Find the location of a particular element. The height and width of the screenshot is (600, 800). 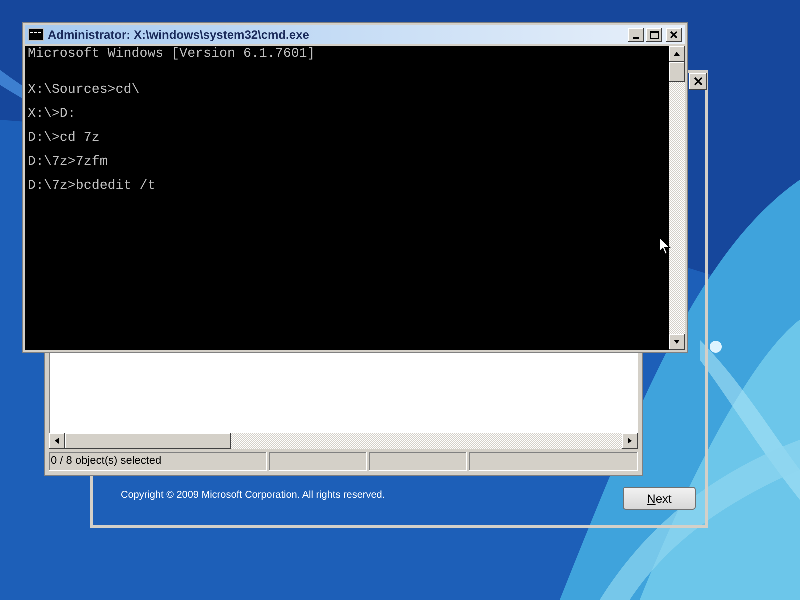

console-line: D:\>cd 7z is located at coordinates (64, 138).